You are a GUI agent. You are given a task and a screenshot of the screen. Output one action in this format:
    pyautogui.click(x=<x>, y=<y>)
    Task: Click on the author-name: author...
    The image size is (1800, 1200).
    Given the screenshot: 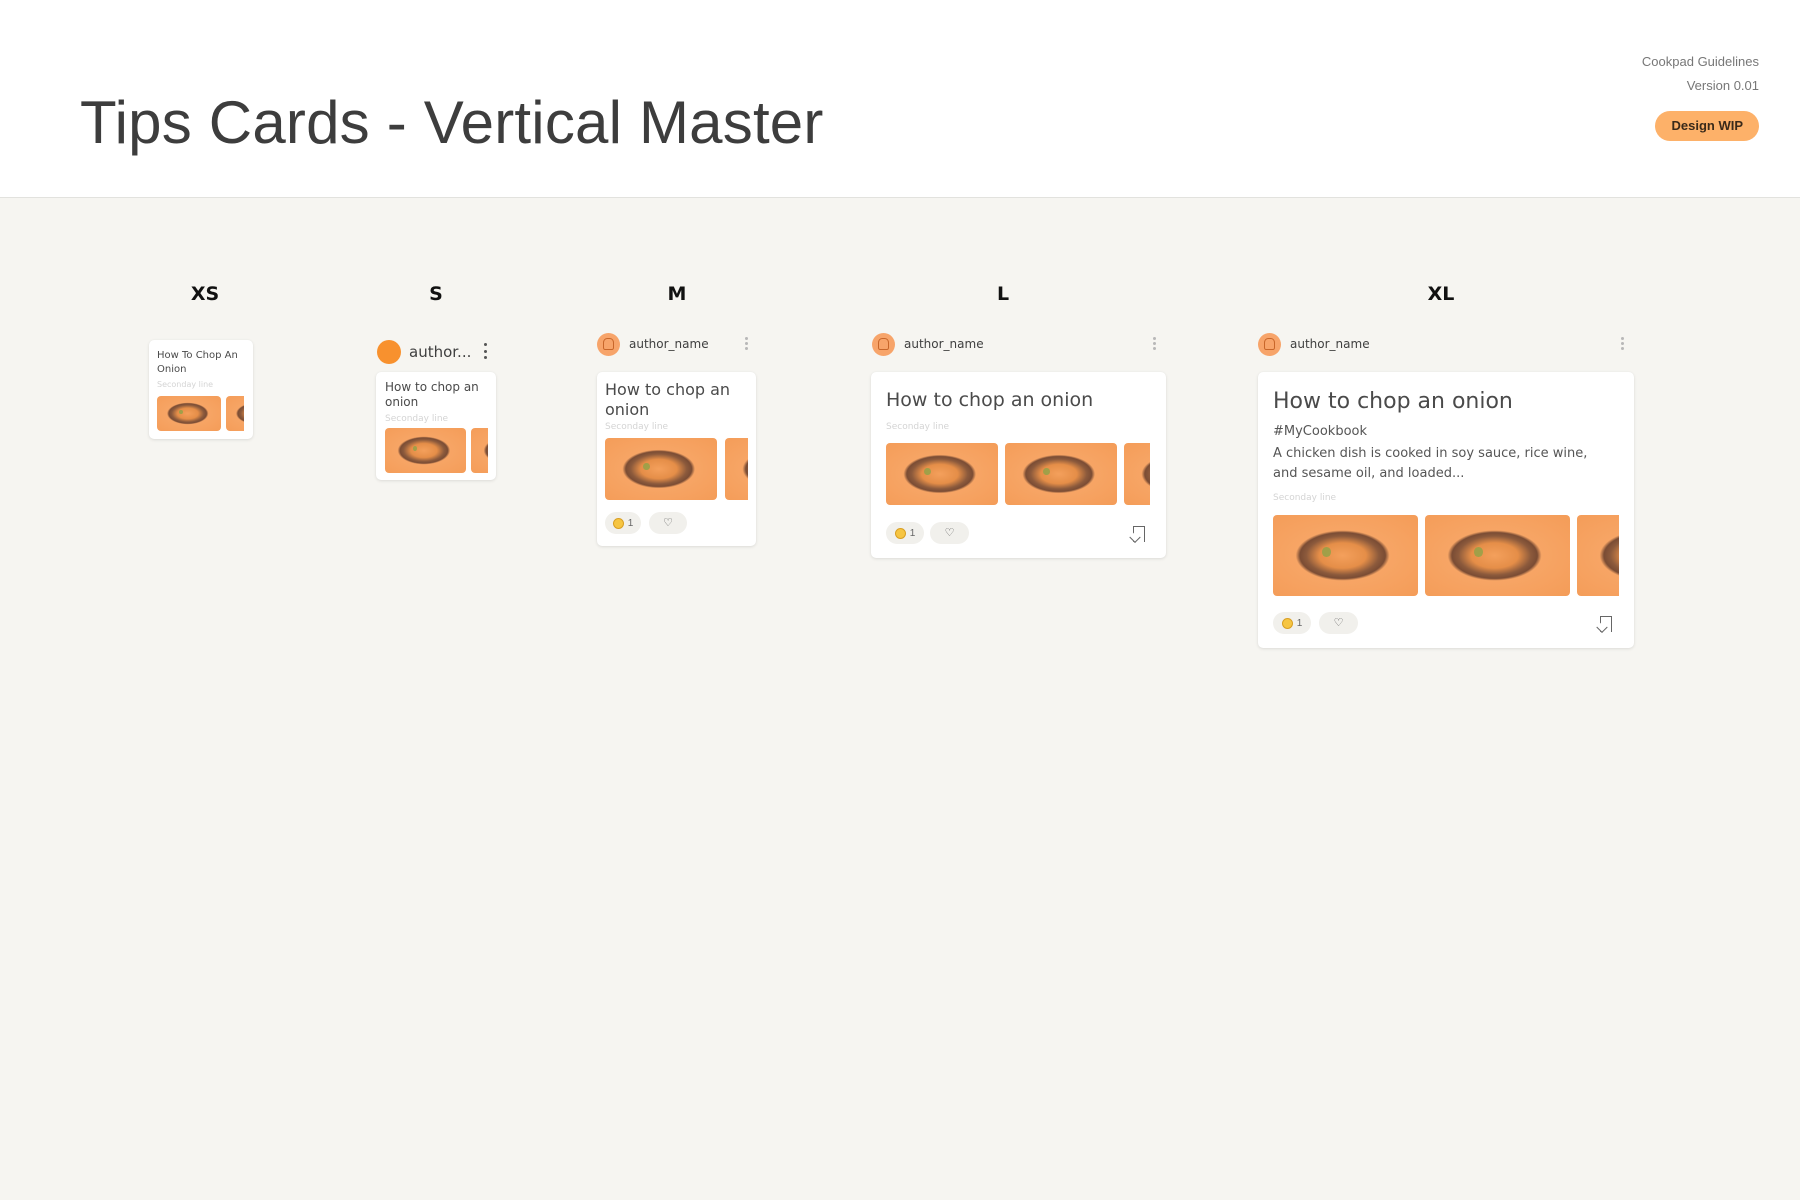 What is the action you would take?
    pyautogui.click(x=440, y=352)
    